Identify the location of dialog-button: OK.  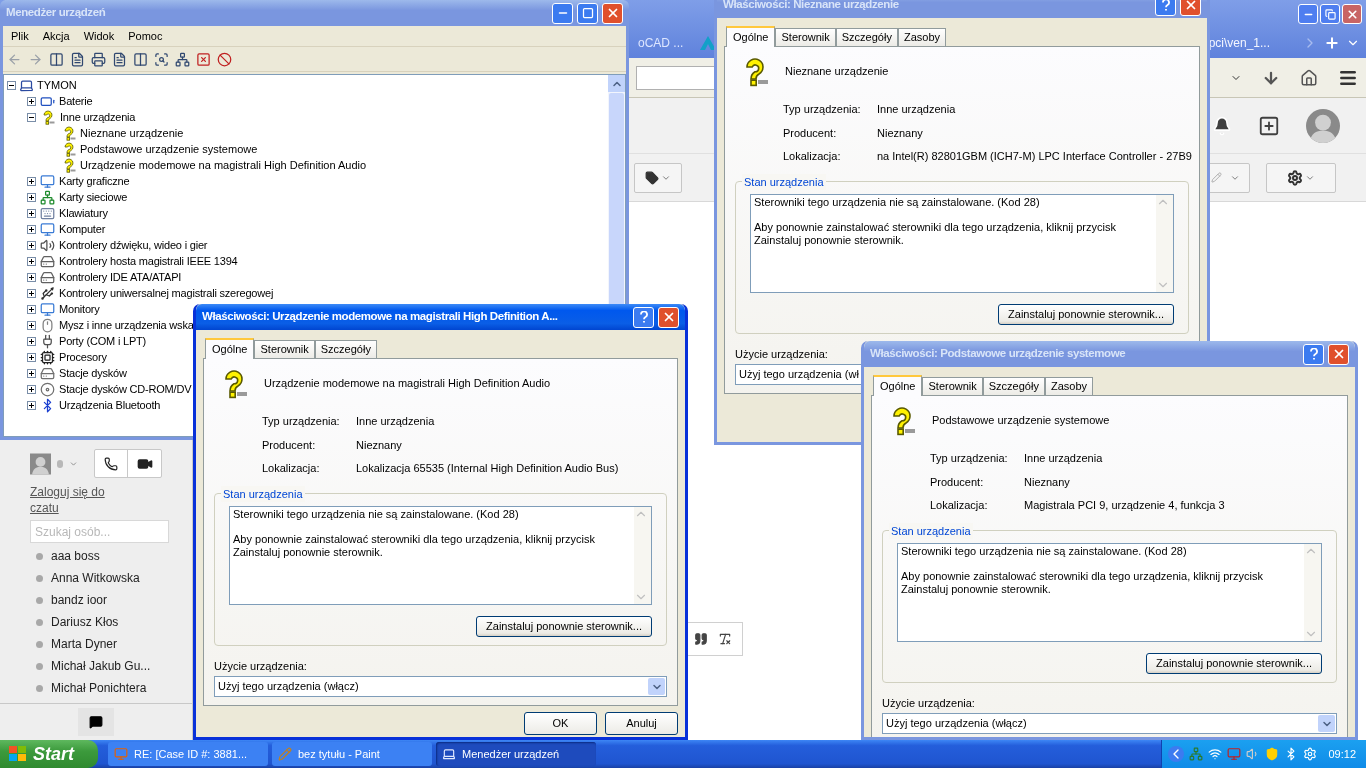
(560, 723).